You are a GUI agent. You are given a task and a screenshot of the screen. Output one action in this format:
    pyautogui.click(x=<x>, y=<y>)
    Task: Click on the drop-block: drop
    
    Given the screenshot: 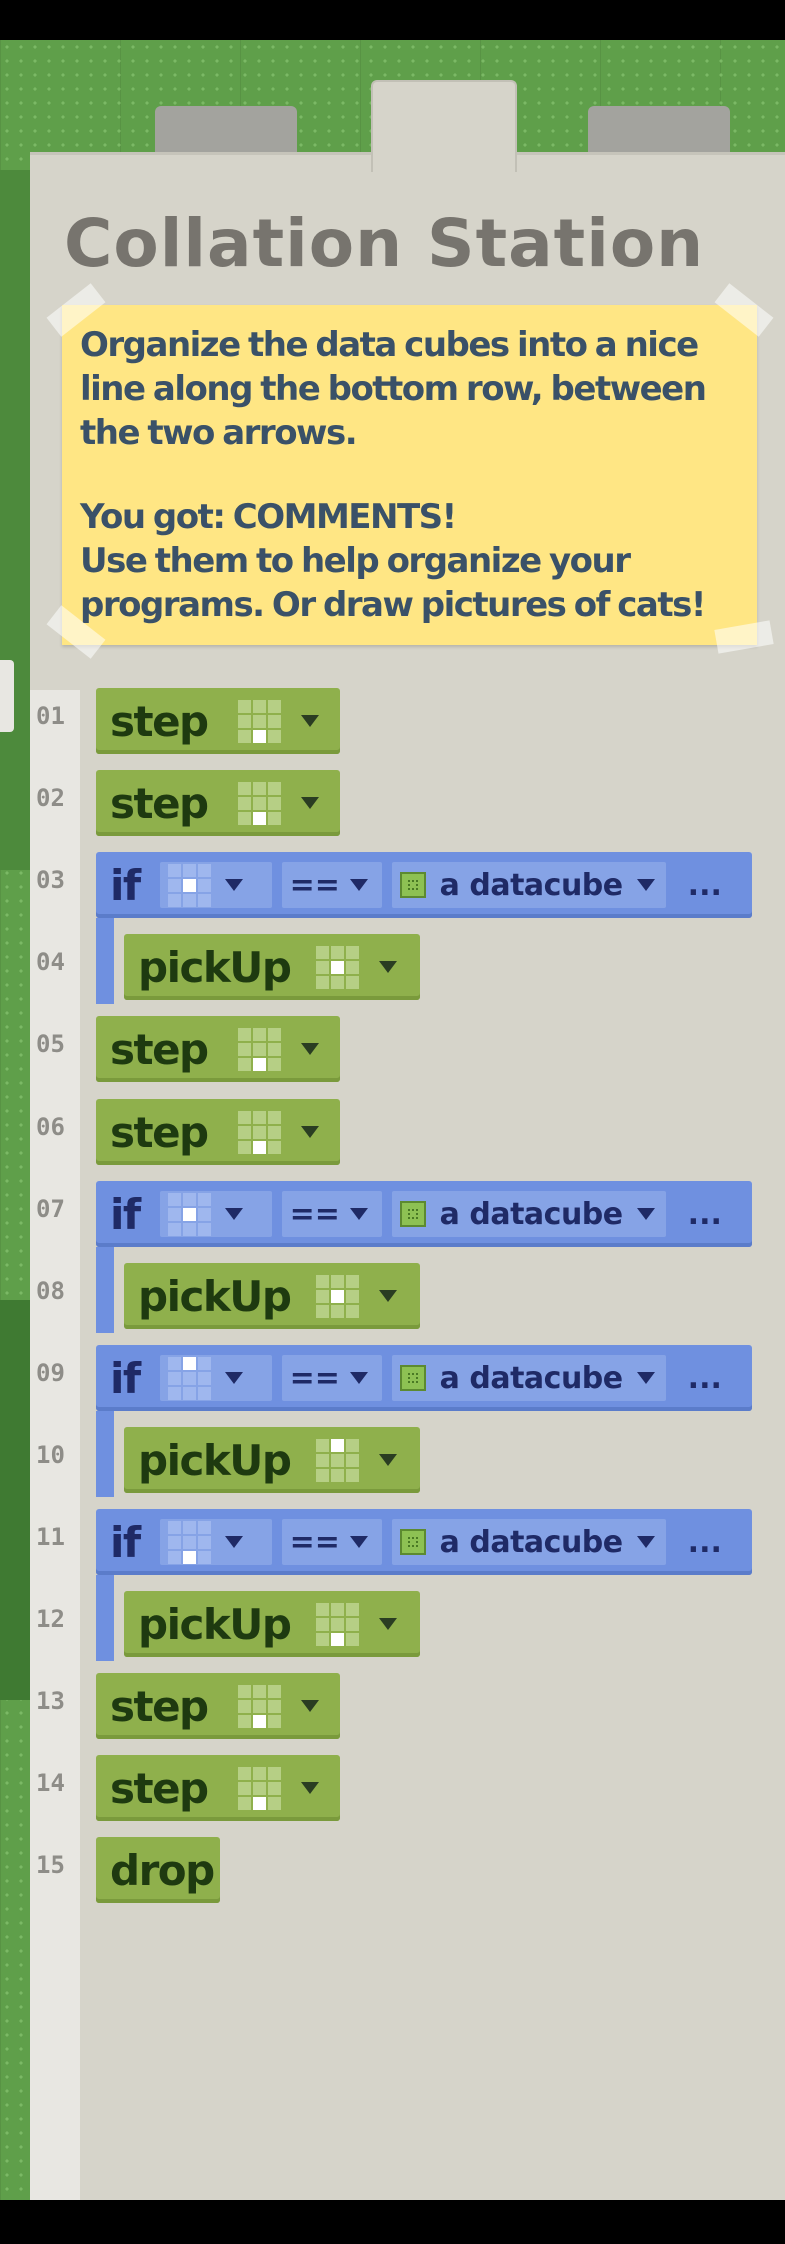 What is the action you would take?
    pyautogui.click(x=158, y=1870)
    